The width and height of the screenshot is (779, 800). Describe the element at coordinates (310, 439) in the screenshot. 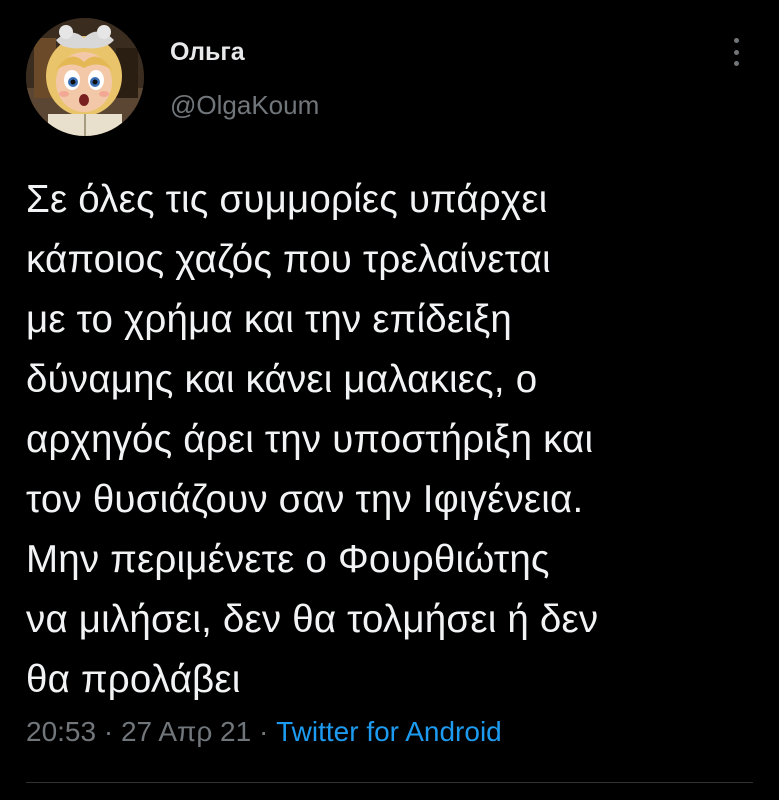

I see `tweet-text-line: αρχηγός άρει την υποστήριξη και` at that location.